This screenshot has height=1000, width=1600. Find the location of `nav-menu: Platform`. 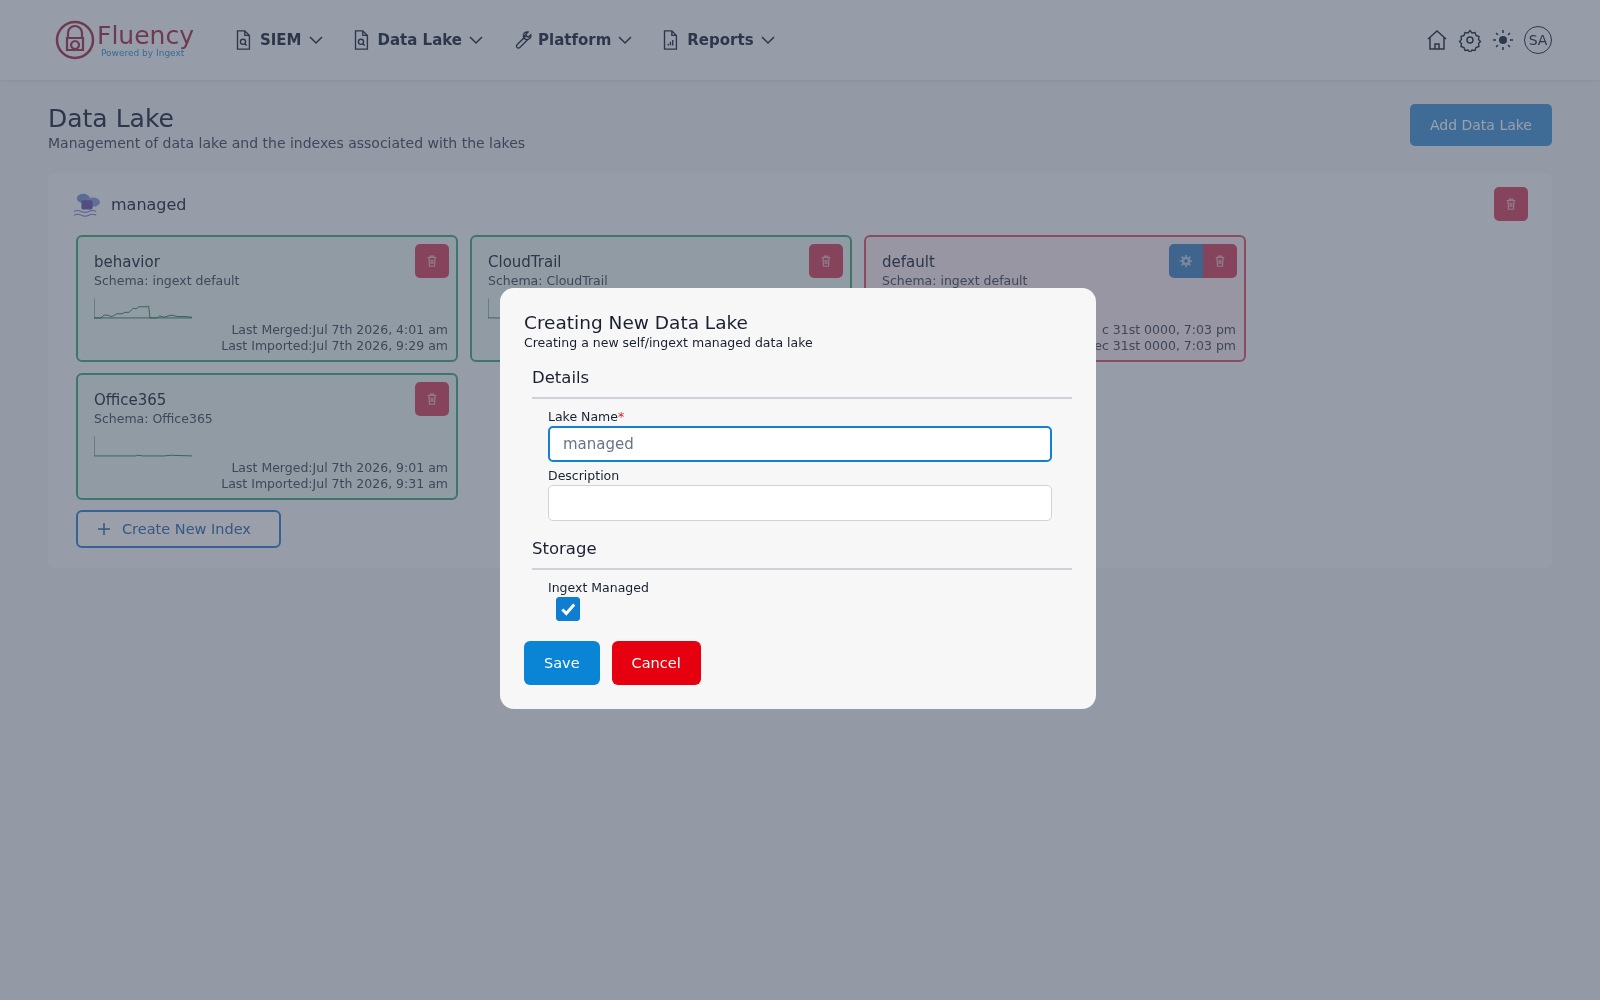

nav-menu: Platform is located at coordinates (572, 40).